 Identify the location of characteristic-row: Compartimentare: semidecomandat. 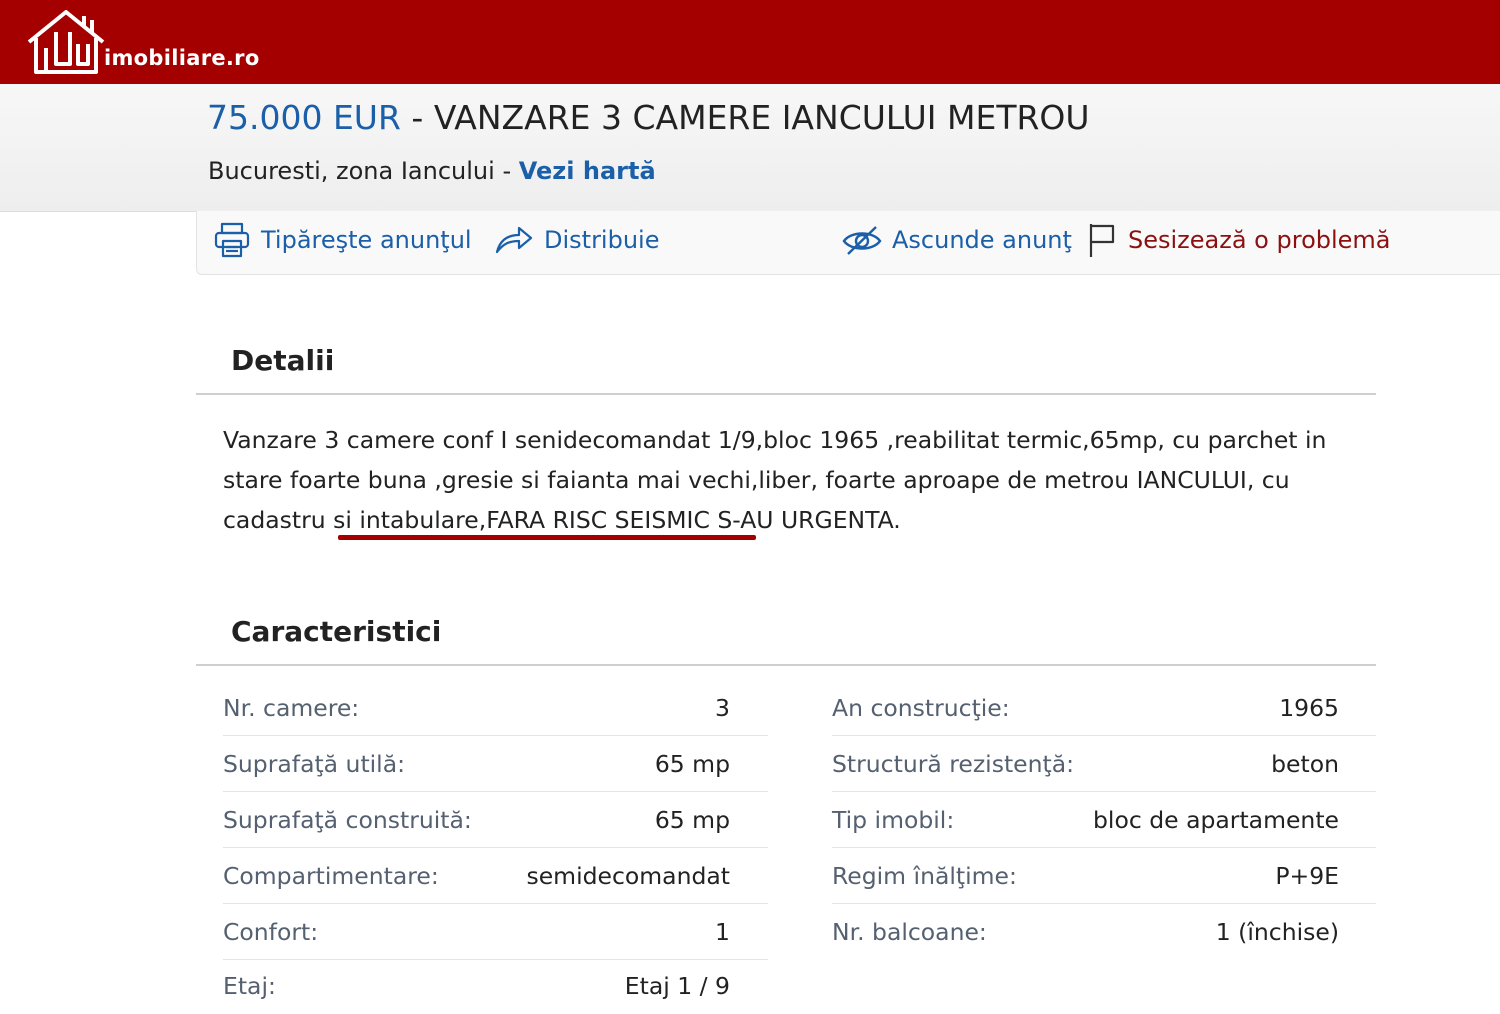
(495, 876).